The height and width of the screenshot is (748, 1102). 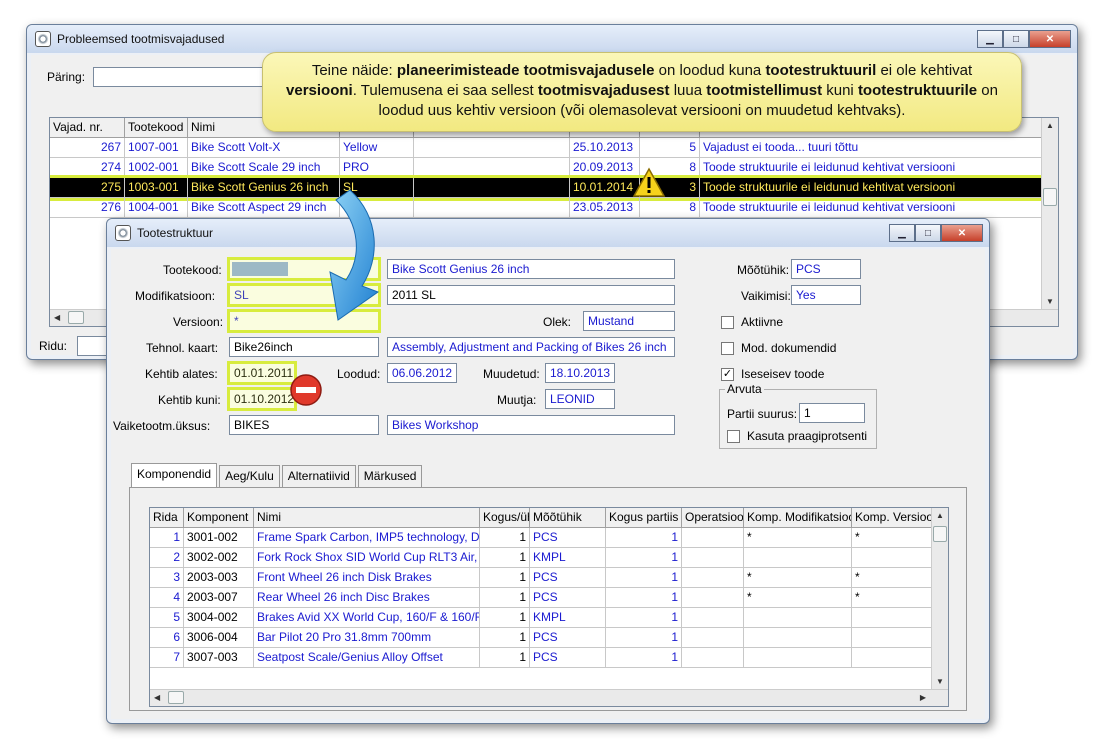 I want to click on kasuta-label: Kasuta praagiprotsenti, so click(x=807, y=436).